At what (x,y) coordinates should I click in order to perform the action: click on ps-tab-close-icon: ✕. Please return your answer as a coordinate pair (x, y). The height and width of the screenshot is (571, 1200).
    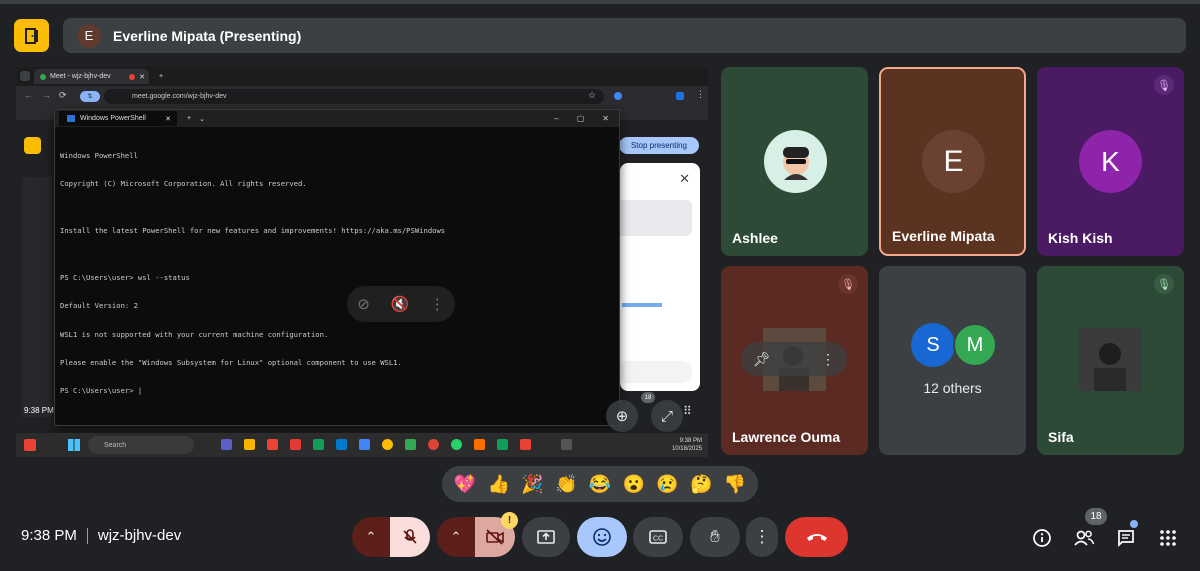
    Looking at the image, I should click on (168, 119).